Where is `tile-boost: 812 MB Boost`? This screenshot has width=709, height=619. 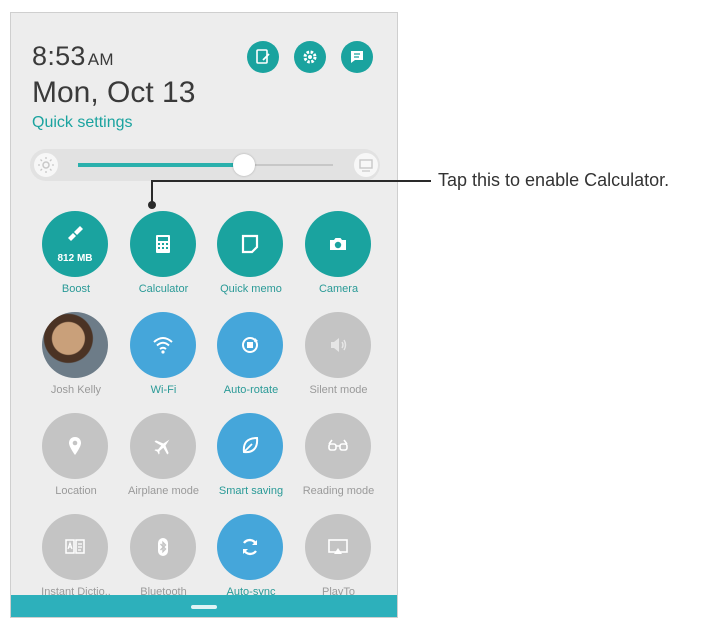
tile-boost: 812 MB Boost is located at coordinates (76, 253).